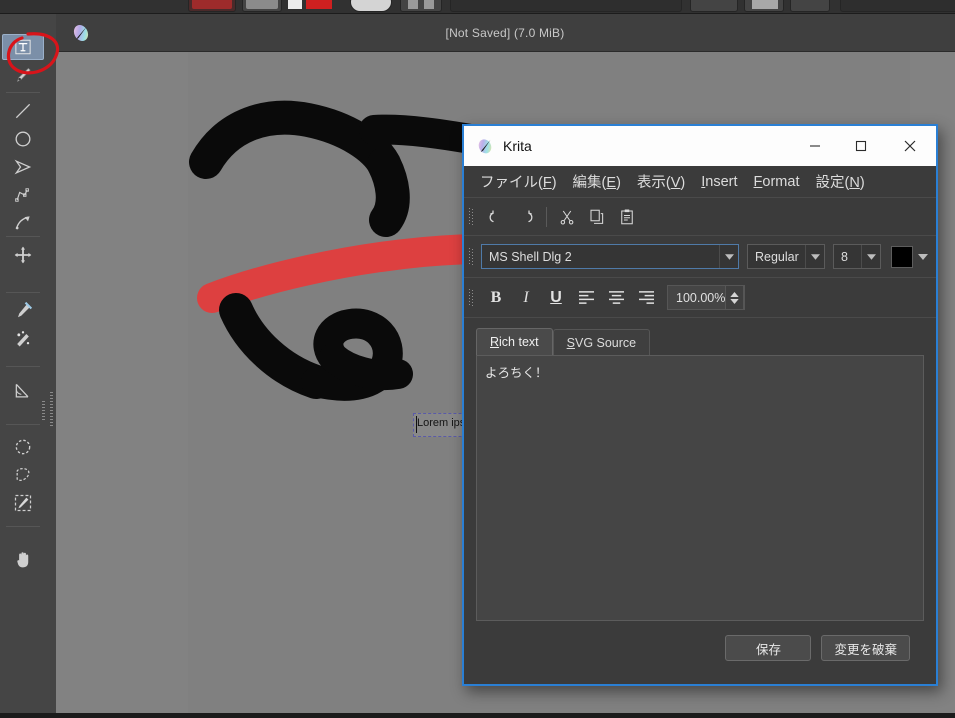 This screenshot has height=718, width=955. I want to click on minimize-button, so click(815, 146).